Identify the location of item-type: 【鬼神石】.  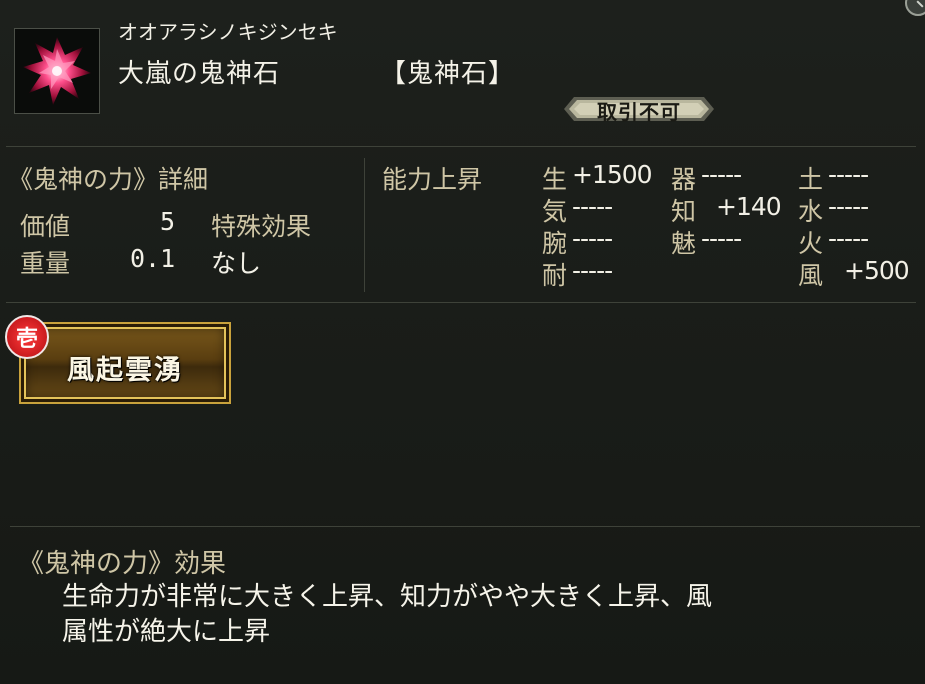
(448, 74).